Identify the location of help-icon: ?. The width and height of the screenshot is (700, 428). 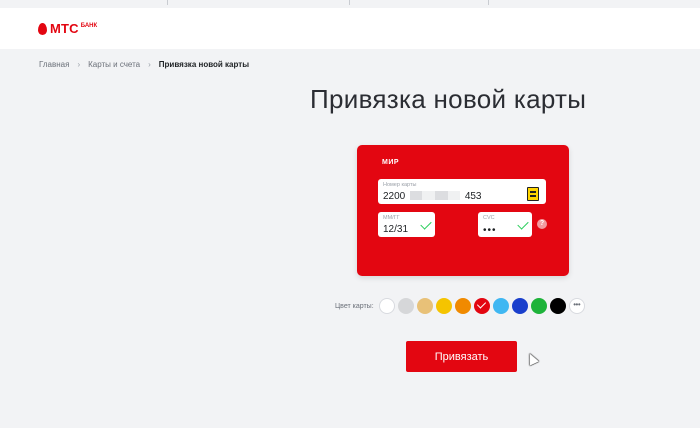
(542, 224).